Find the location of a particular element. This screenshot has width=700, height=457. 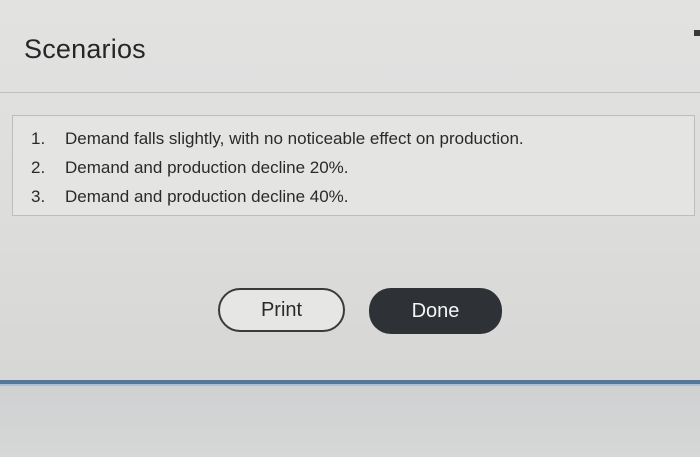

scenario-number: 3. is located at coordinates (38, 196).